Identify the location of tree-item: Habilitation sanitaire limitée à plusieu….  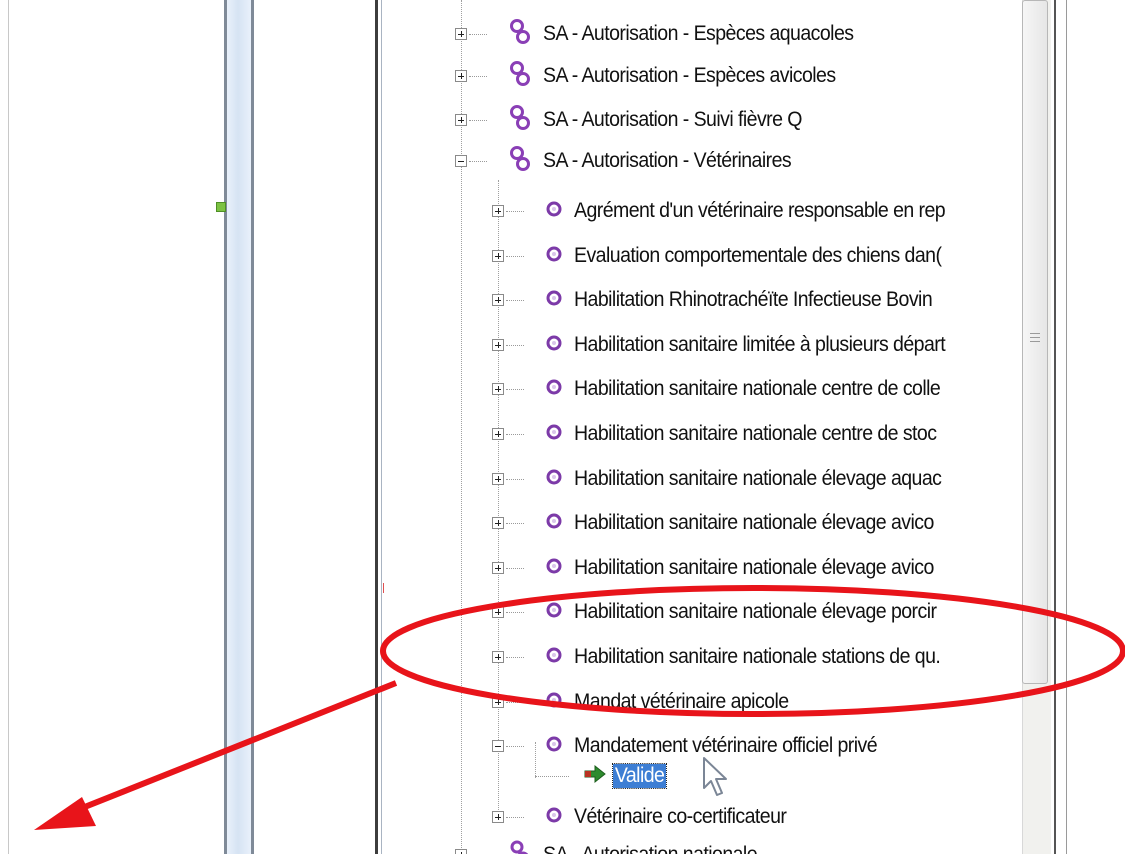
(732, 345).